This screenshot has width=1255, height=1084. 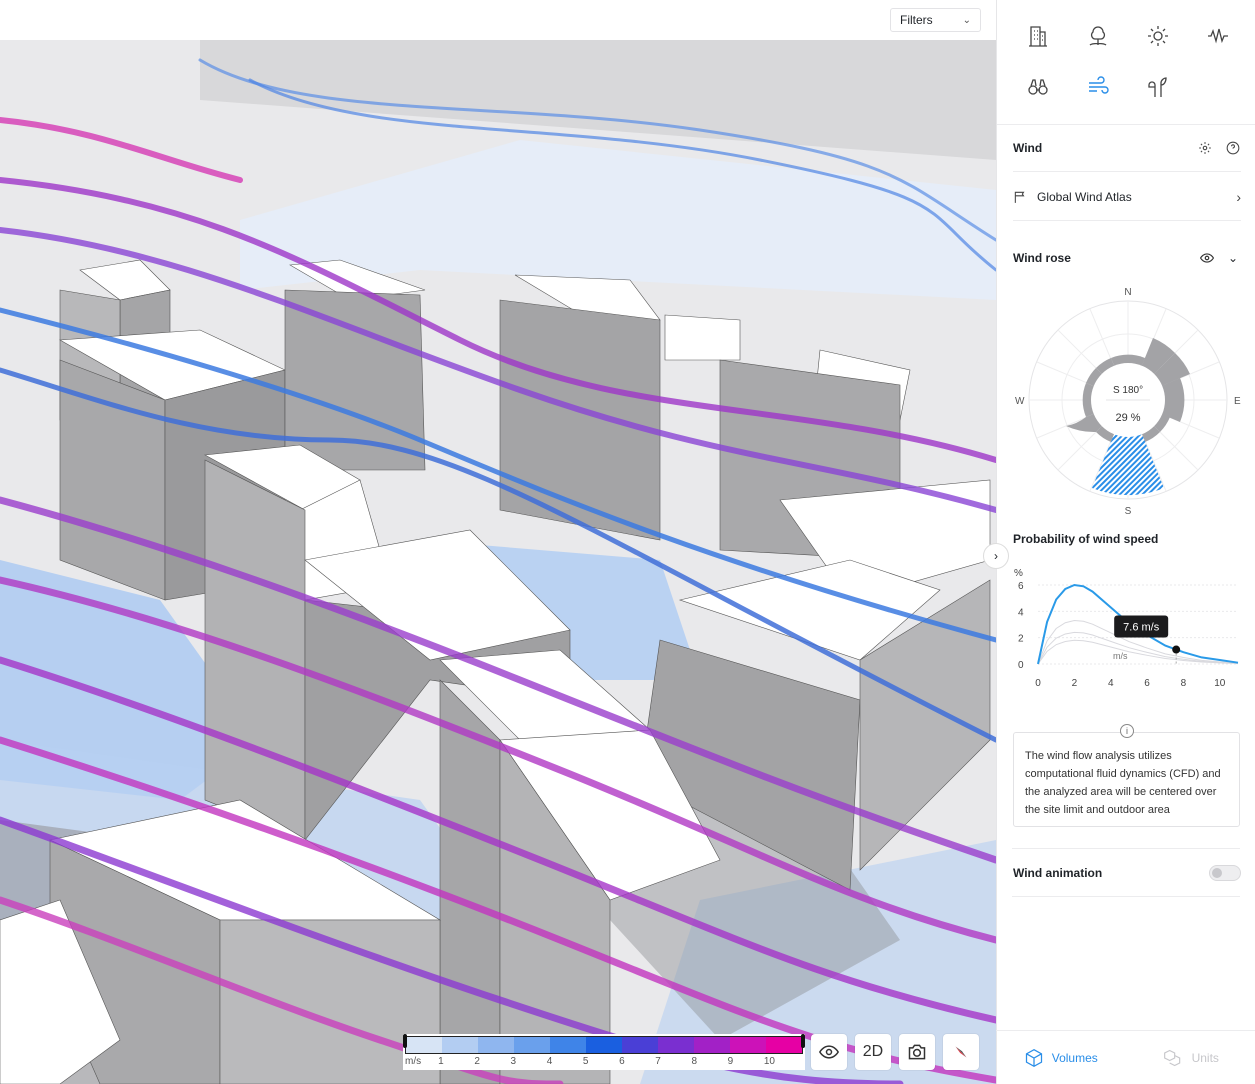 What do you see at coordinates (1176, 649) in the screenshot?
I see `probability-highlight-point` at bounding box center [1176, 649].